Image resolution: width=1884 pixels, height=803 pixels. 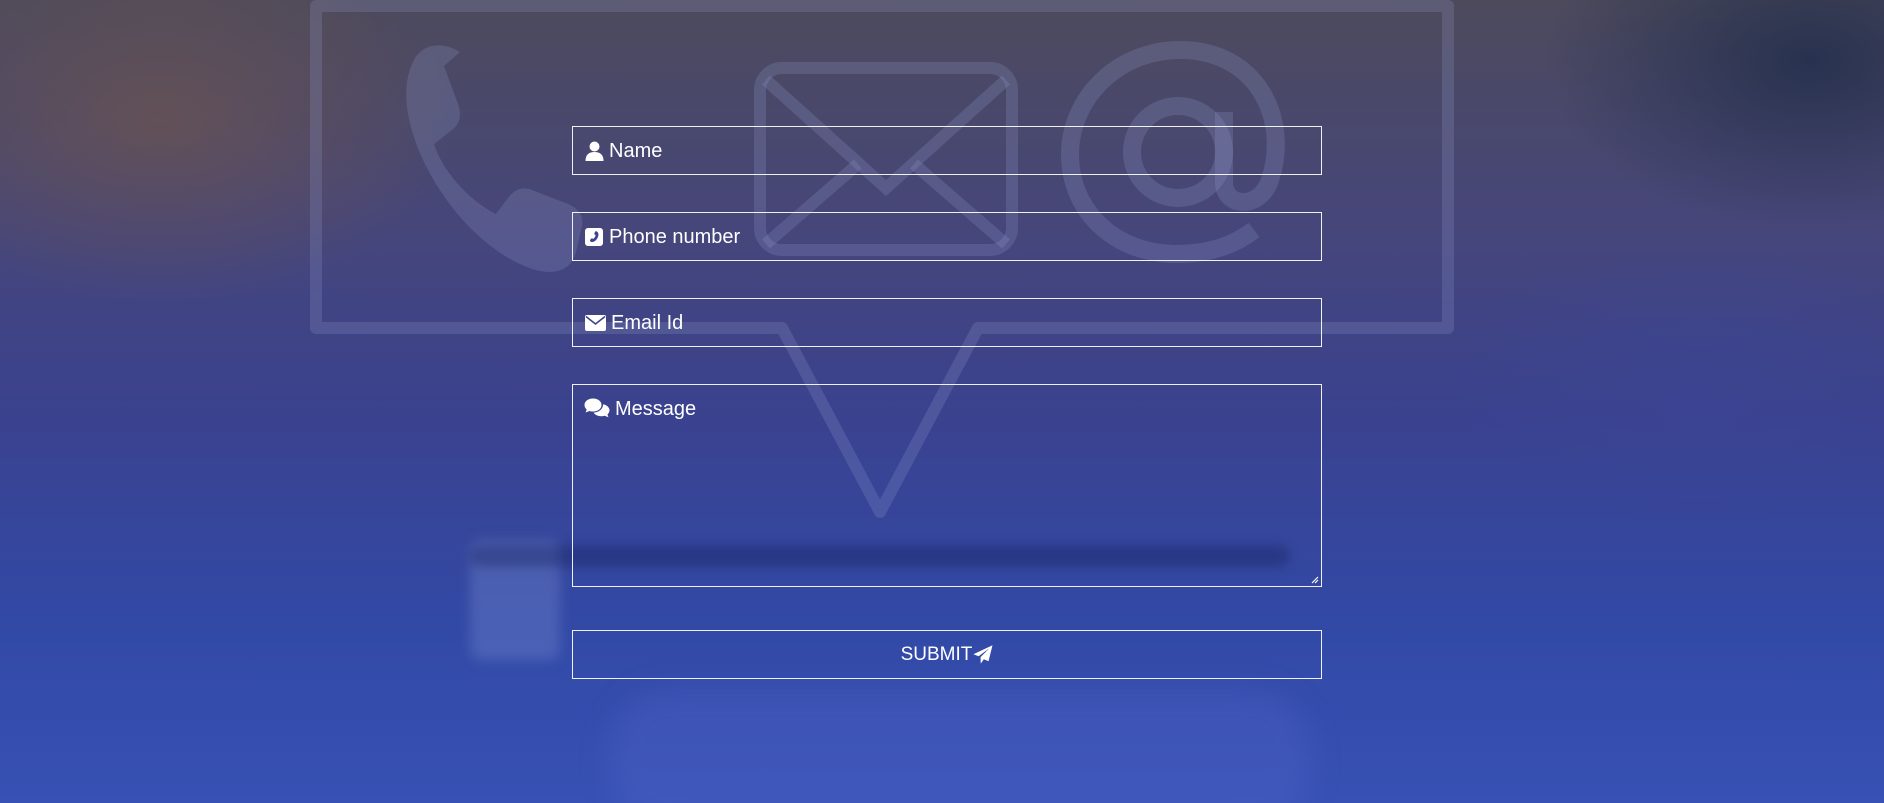 I want to click on paper-plane-icon, so click(x=983, y=654).